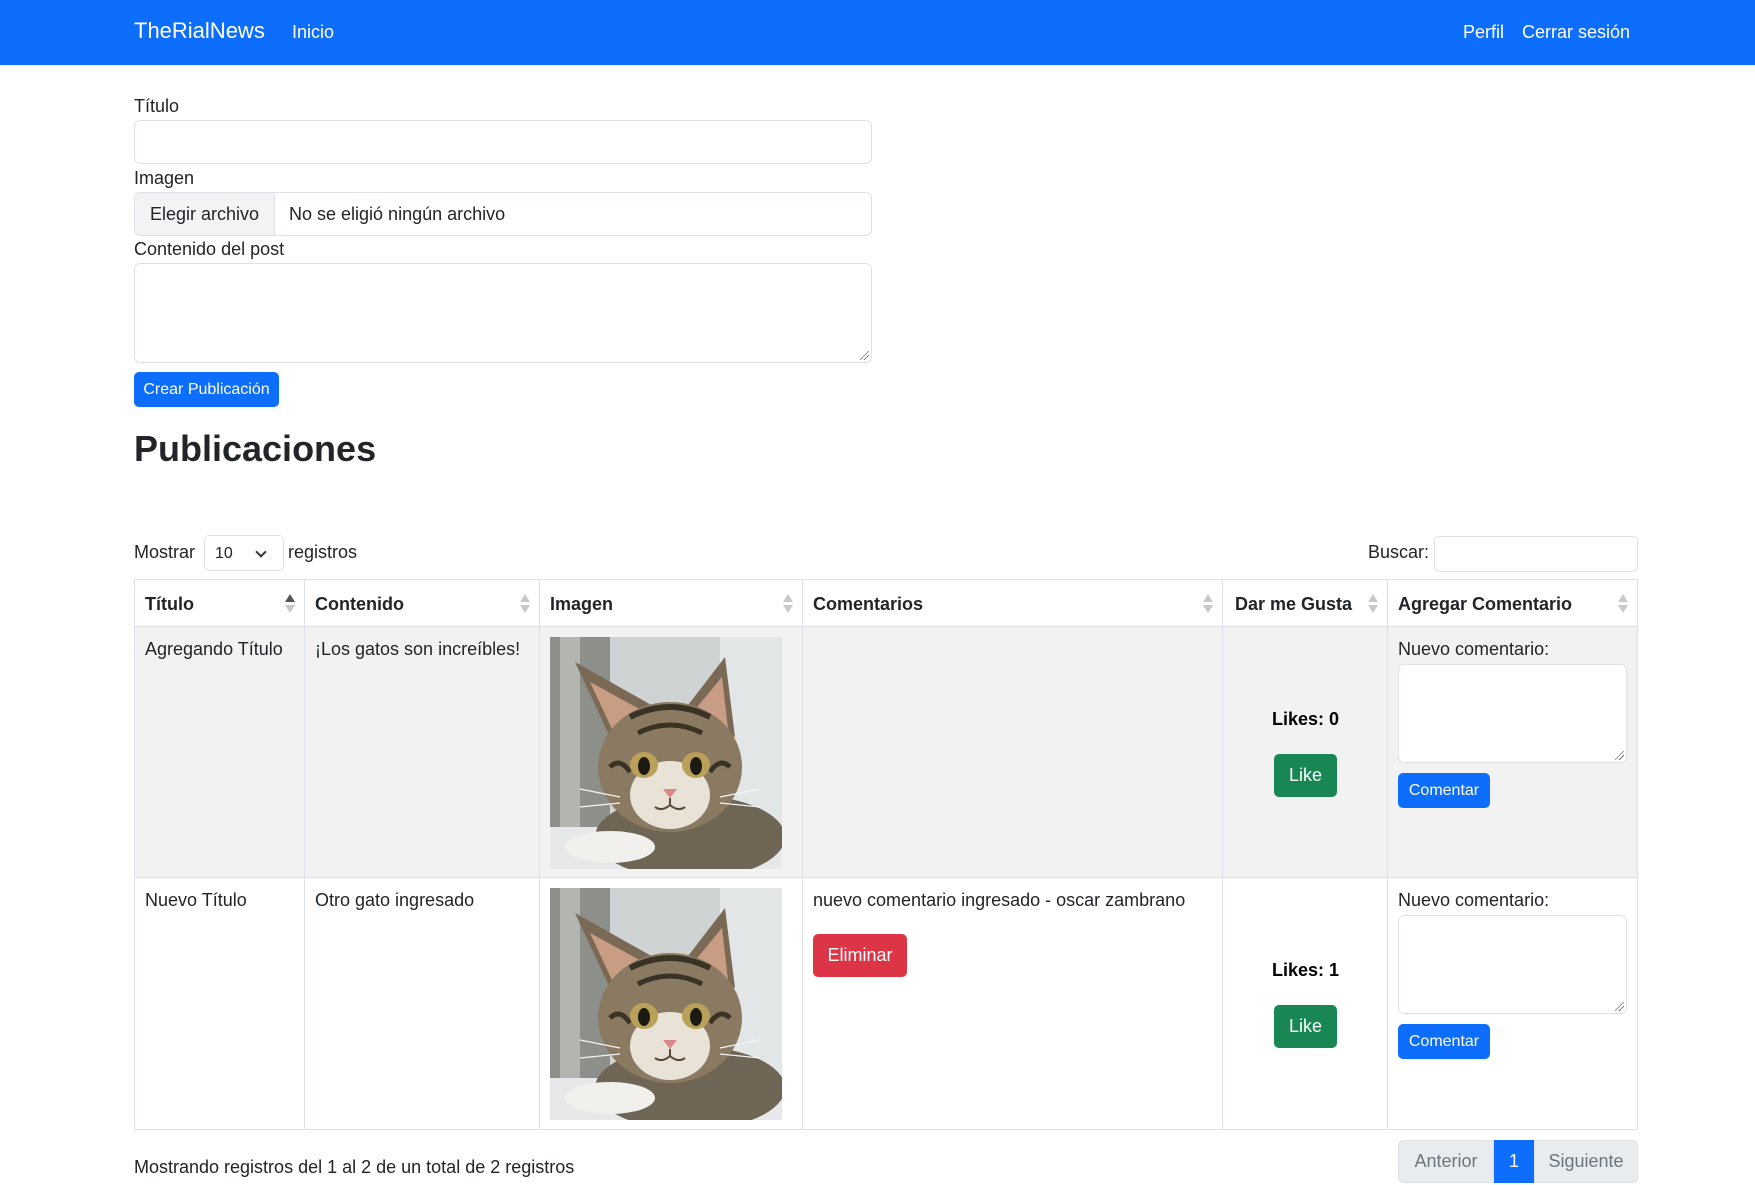 The image size is (1755, 1185). I want to click on records-label: registros, so click(323, 552).